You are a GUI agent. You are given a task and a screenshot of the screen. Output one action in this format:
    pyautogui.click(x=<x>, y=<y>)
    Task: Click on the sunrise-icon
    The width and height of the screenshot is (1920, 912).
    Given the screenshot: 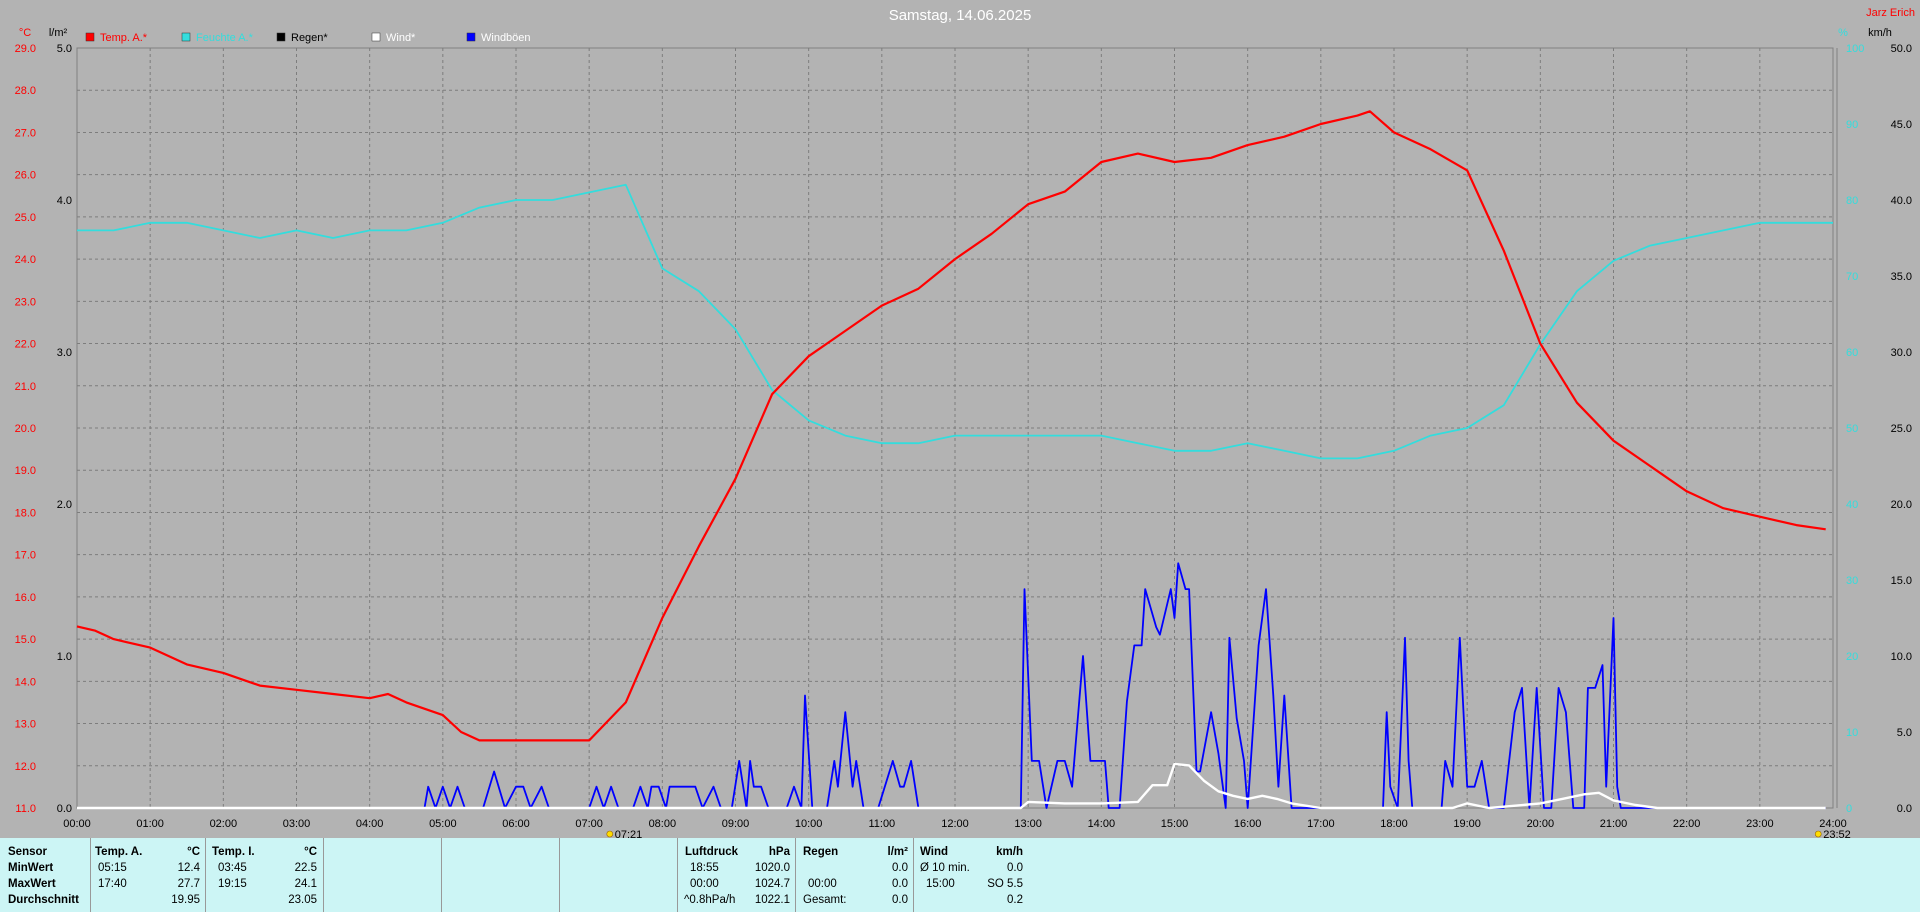 What is the action you would take?
    pyautogui.click(x=610, y=834)
    